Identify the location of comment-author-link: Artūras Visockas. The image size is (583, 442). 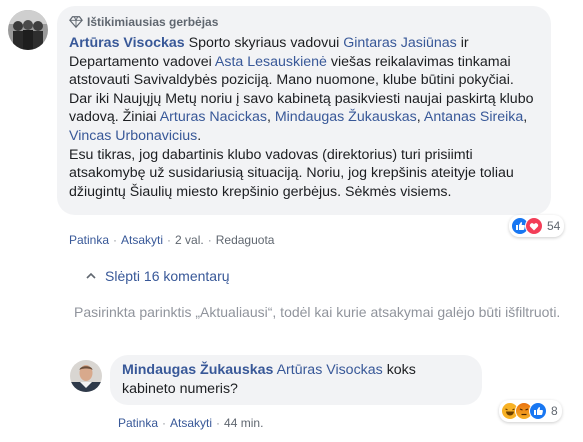
(127, 43).